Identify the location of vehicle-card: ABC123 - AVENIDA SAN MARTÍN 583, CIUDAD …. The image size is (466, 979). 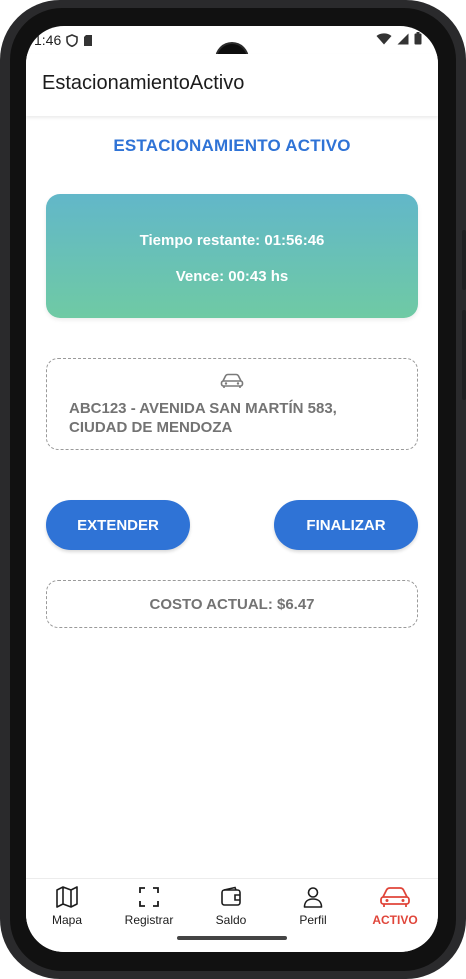
(232, 404).